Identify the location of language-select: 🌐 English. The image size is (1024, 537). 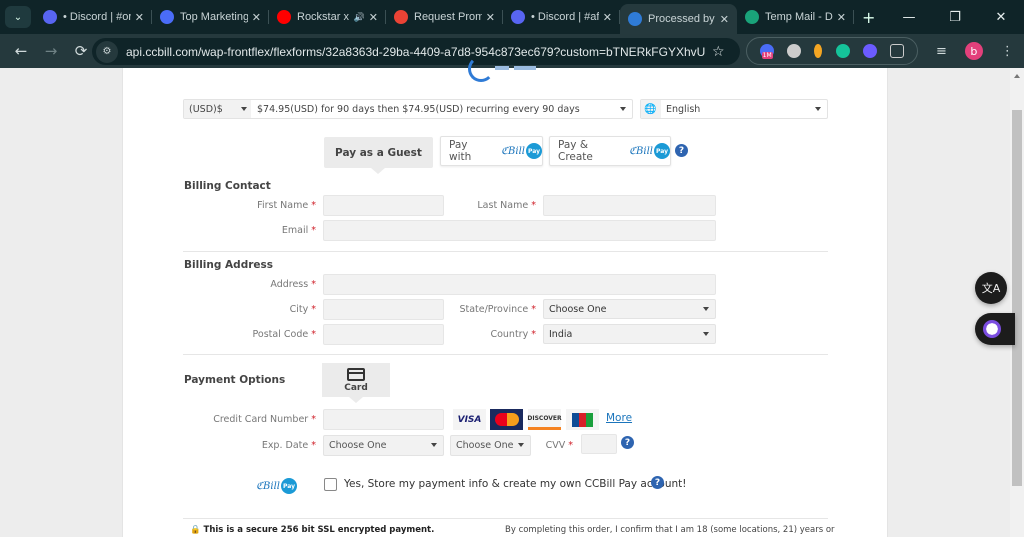
(734, 109).